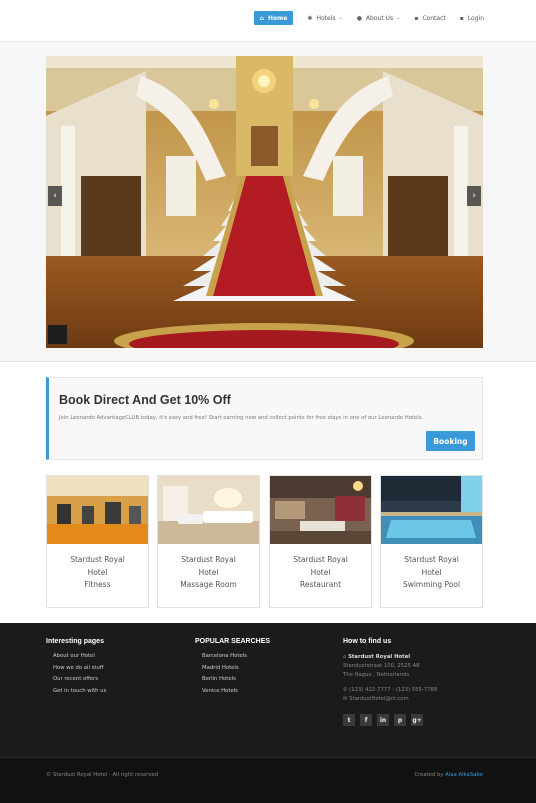  Describe the element at coordinates (79, 682) in the screenshot. I see `footer-link: Our recent offers` at that location.